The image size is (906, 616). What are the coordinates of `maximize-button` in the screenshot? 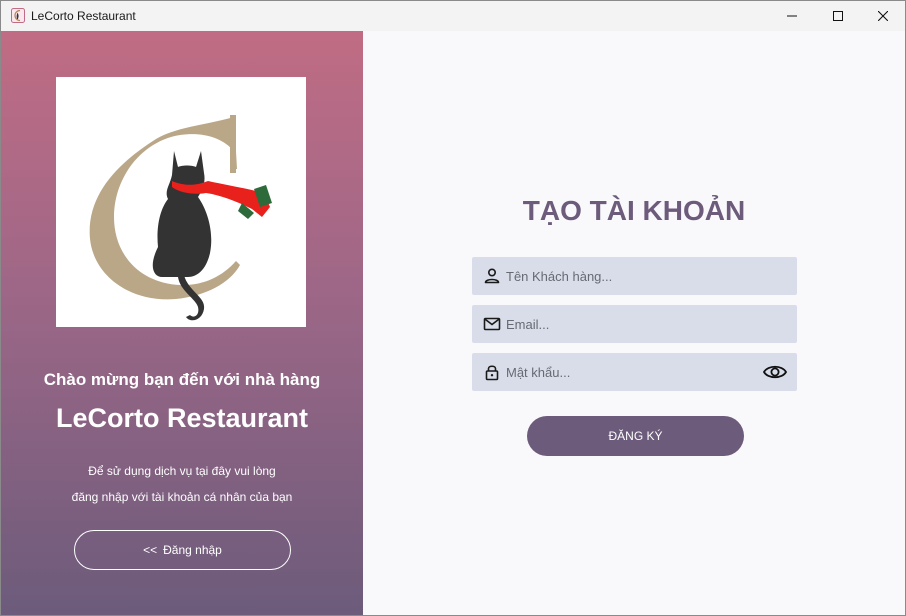 It's located at (838, 16).